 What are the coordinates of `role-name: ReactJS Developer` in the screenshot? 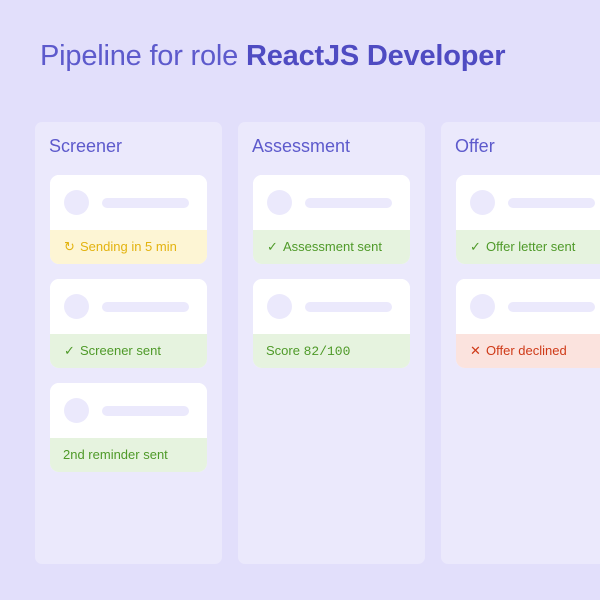 It's located at (375, 56).